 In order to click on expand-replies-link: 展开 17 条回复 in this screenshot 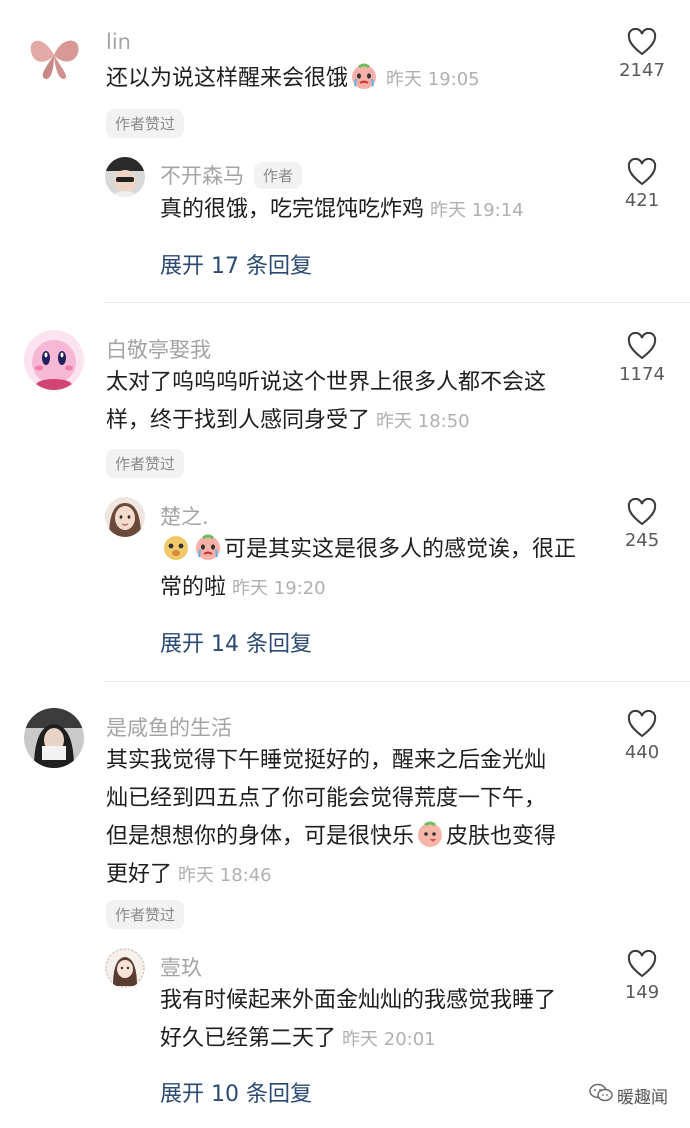, I will do `click(236, 264)`.